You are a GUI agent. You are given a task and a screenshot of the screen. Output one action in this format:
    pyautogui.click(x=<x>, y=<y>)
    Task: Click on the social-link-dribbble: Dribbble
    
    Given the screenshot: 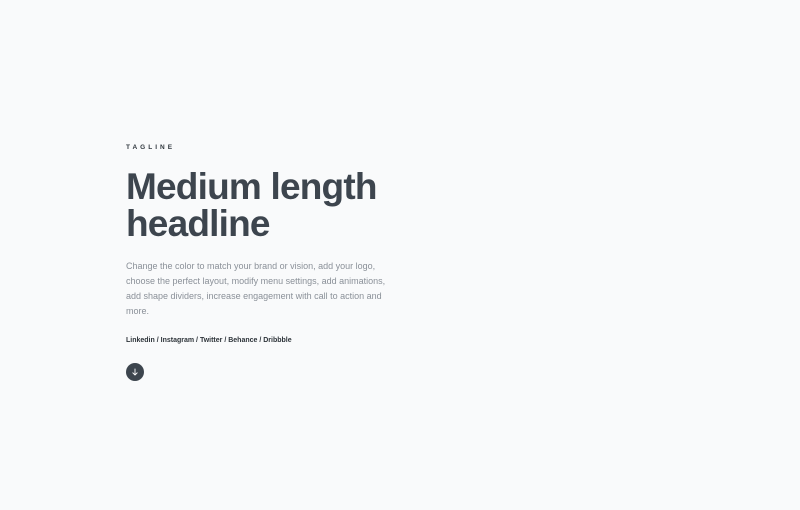 What is the action you would take?
    pyautogui.click(x=277, y=340)
    